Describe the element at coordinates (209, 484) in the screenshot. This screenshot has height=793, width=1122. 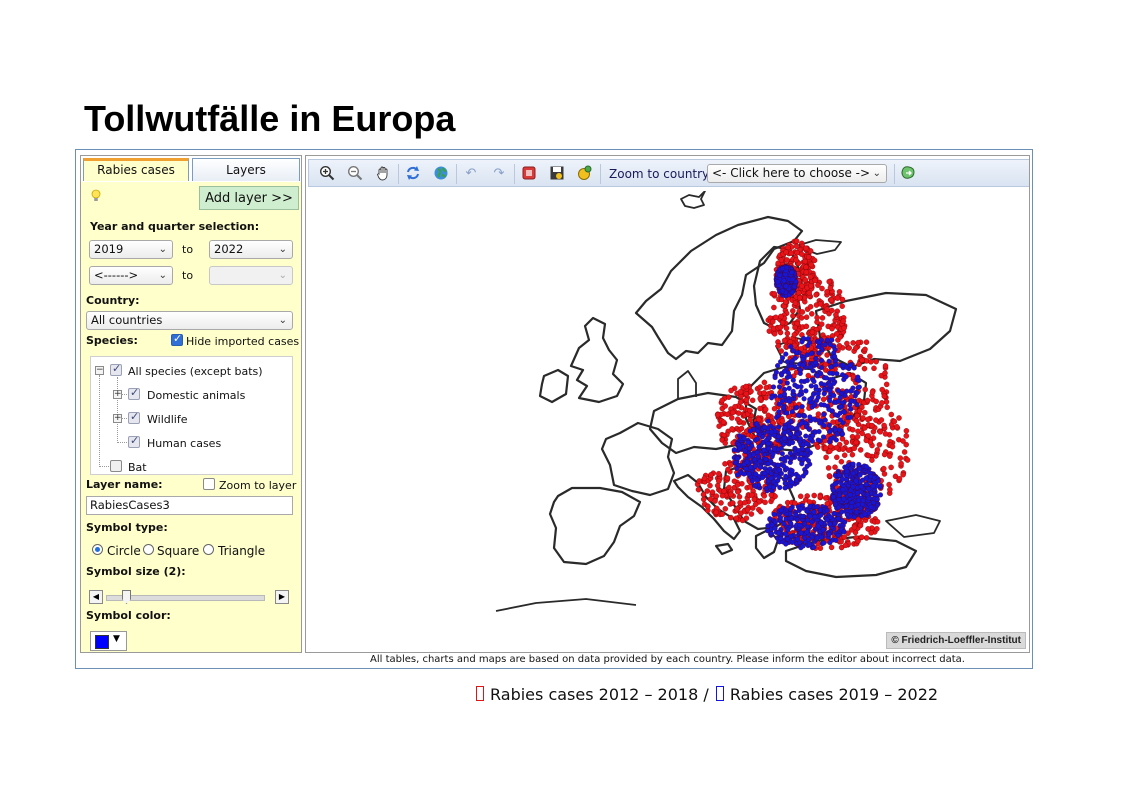
I see `zoom-to-layer-checkbox` at that location.